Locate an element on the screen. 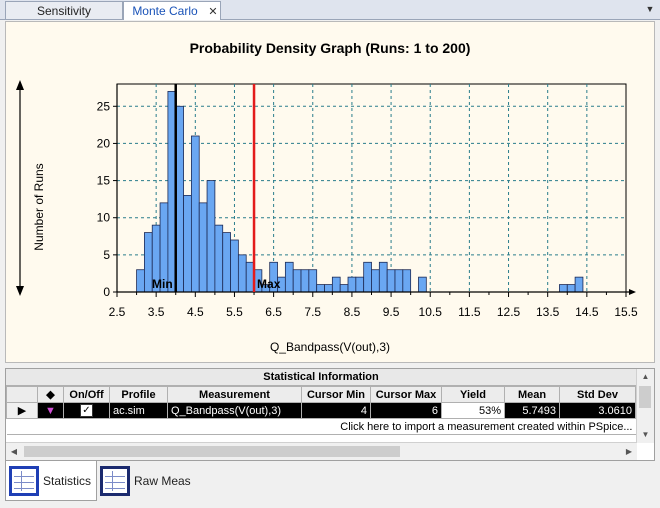  col-header-measurement: Measurement is located at coordinates (234, 394).